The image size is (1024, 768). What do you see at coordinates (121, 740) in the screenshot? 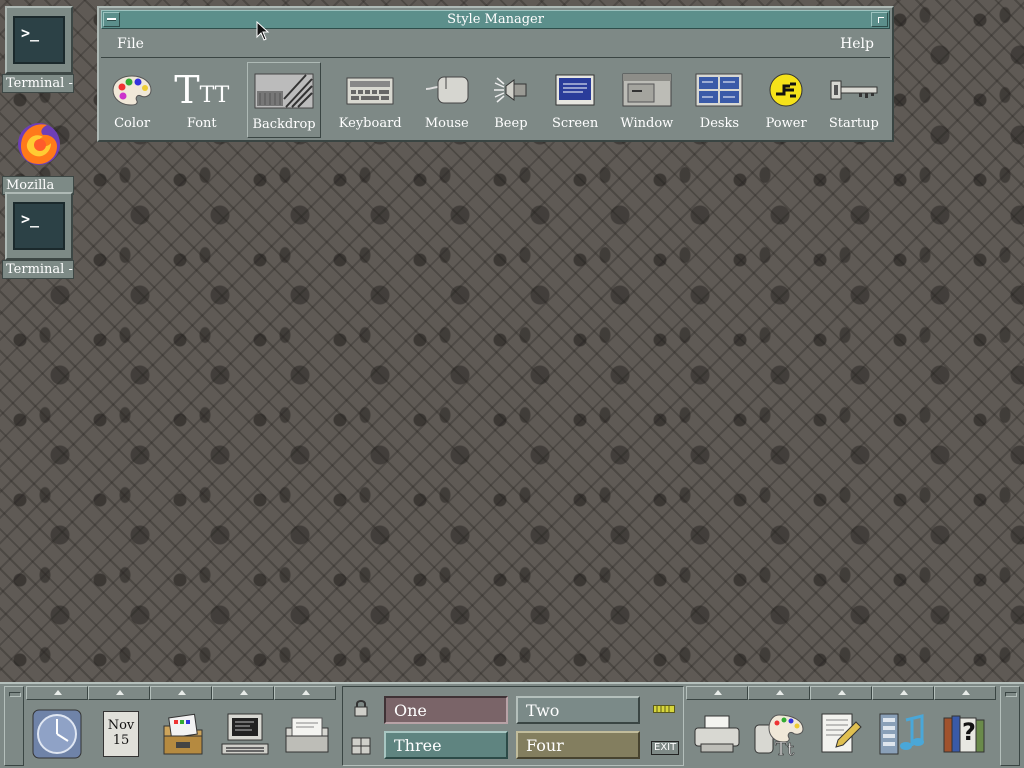
I see `calendar-day: 15` at bounding box center [121, 740].